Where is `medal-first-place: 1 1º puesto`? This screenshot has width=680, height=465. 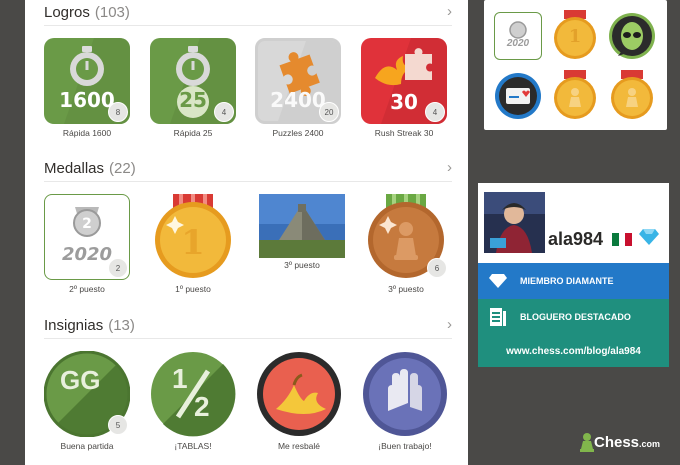
medal-first-place: 1 1º puesto is located at coordinates (193, 244).